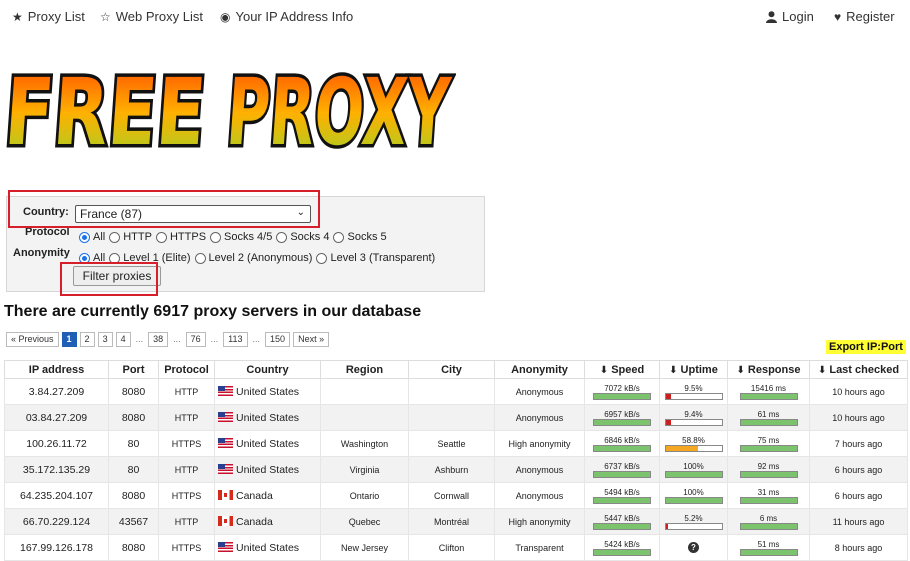 Image resolution: width=910 pixels, height=561 pixels. Describe the element at coordinates (693, 369) in the screenshot. I see `column-header: ⬇ Uptime` at that location.